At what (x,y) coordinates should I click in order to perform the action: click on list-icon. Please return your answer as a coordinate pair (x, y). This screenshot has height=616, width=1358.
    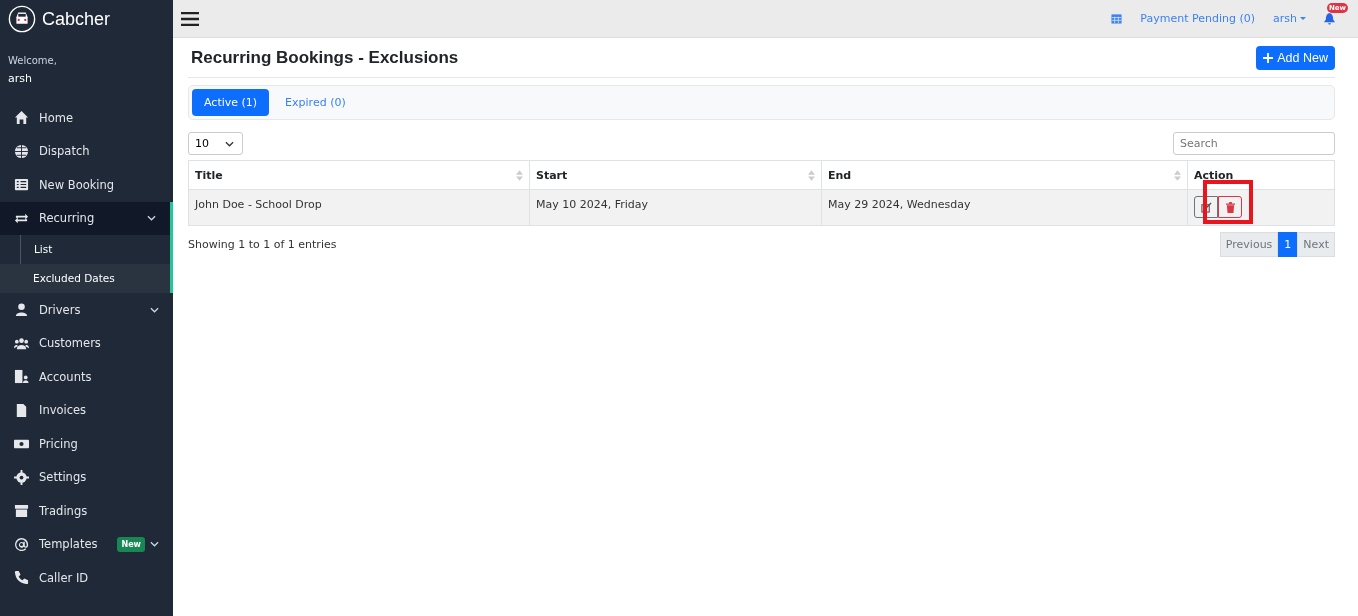
    Looking at the image, I should click on (21, 185).